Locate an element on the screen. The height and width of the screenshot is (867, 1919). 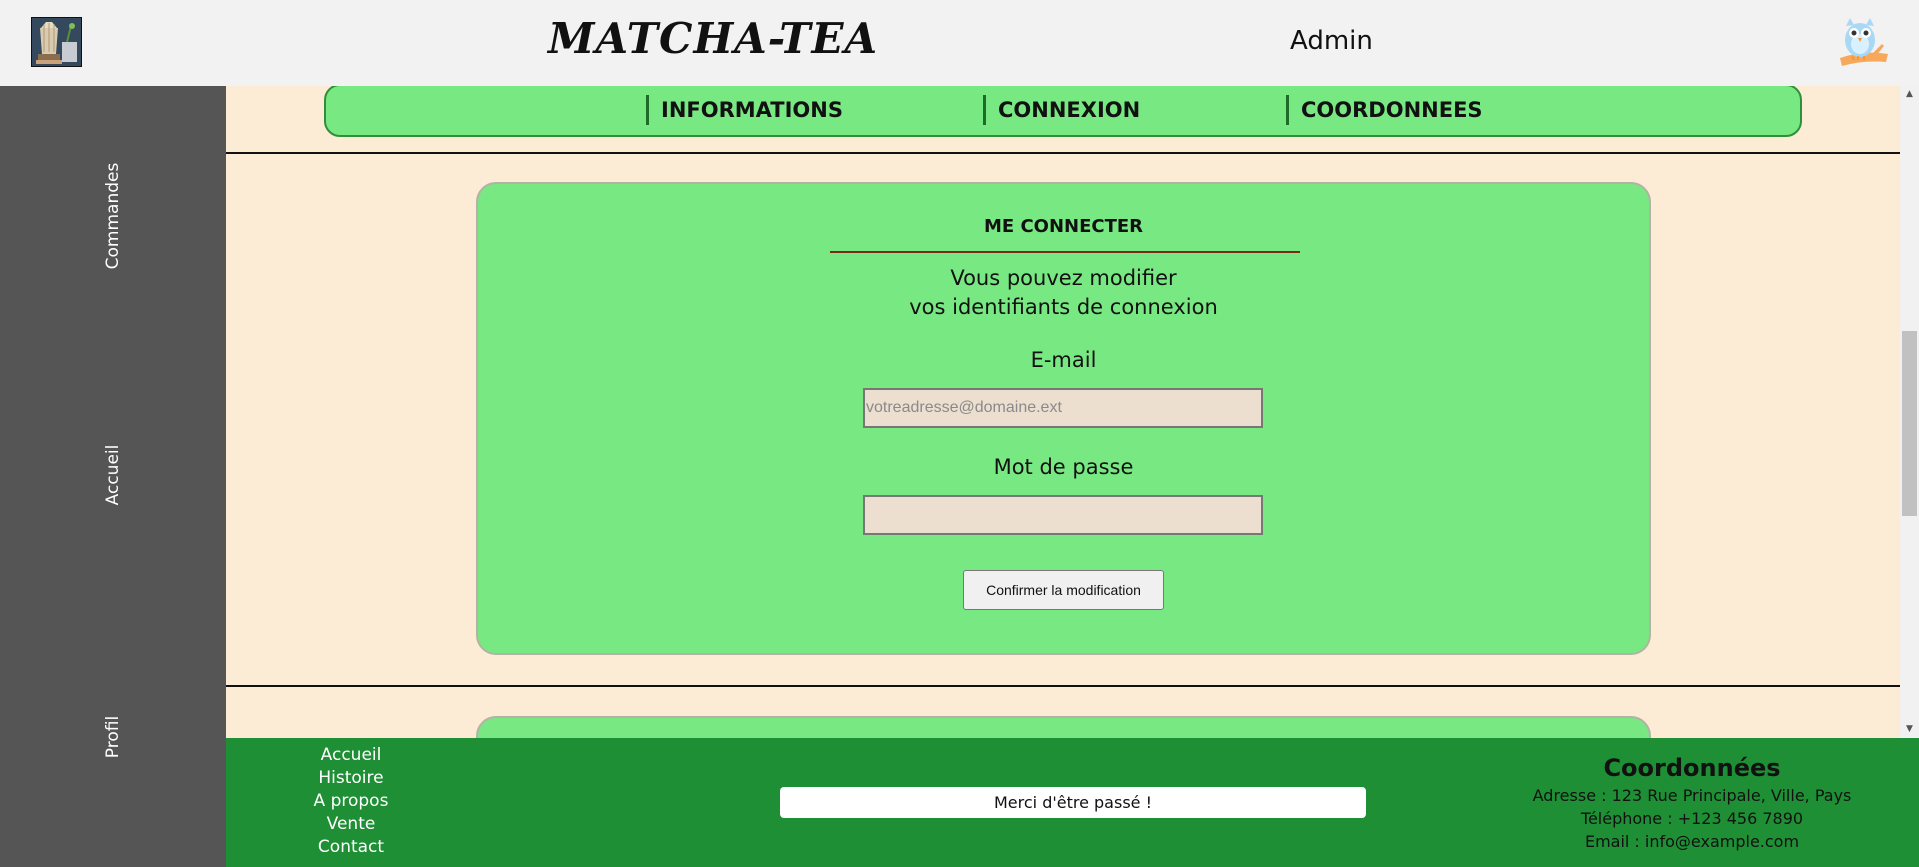
profile-tabs: INFORMATIONS CONNEXION COORDONNEES is located at coordinates (1063, 111).